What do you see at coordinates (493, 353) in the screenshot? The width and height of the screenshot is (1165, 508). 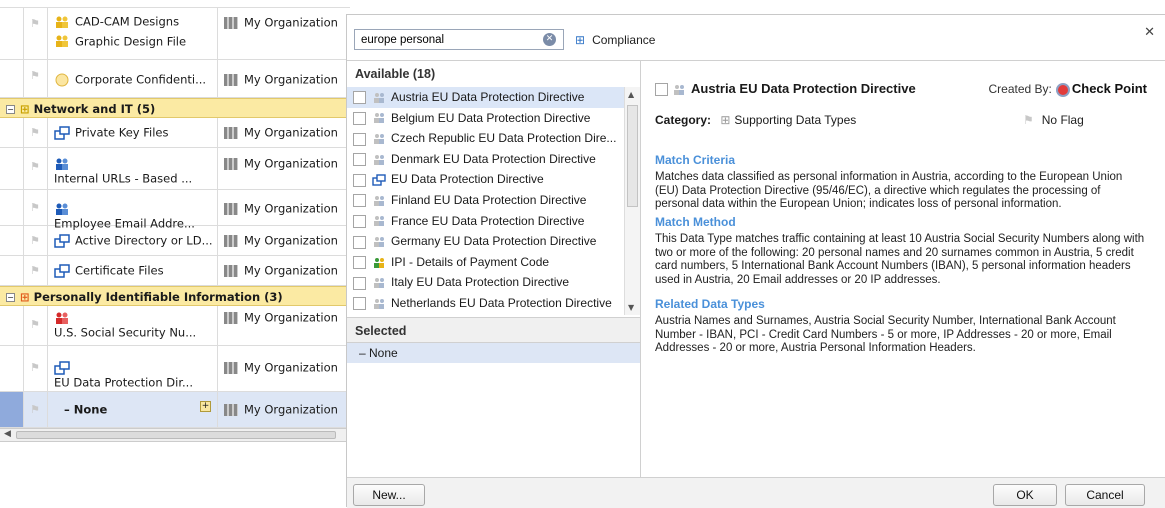 I see `selected-none-item: – None` at bounding box center [493, 353].